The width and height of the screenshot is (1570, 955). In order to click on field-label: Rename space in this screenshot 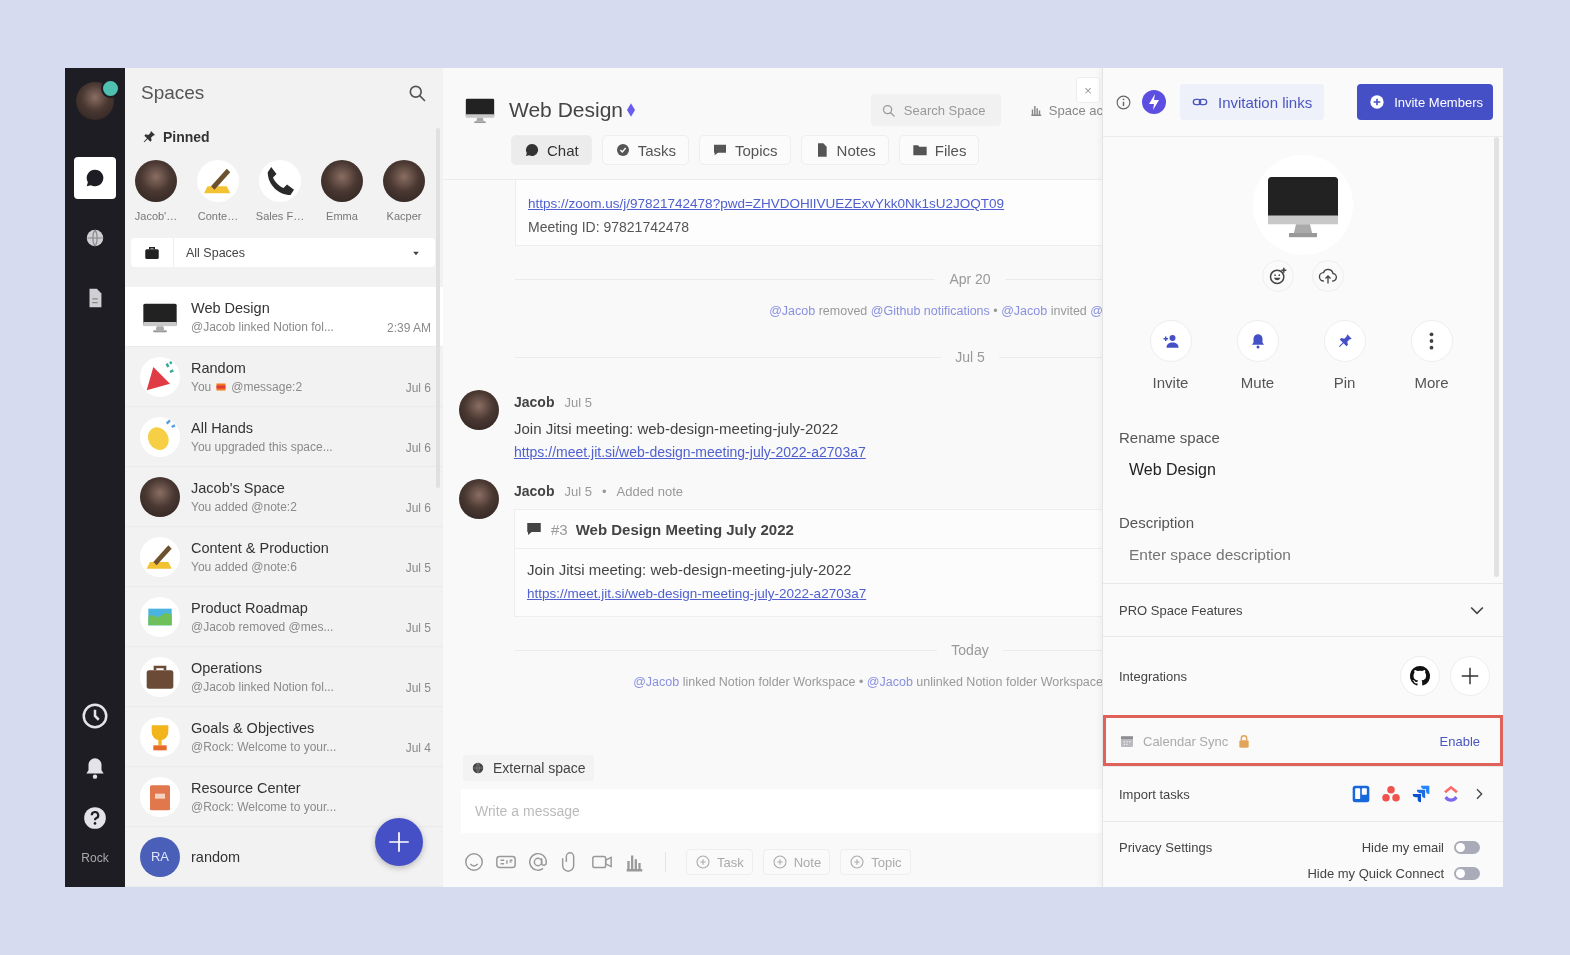, I will do `click(1170, 437)`.